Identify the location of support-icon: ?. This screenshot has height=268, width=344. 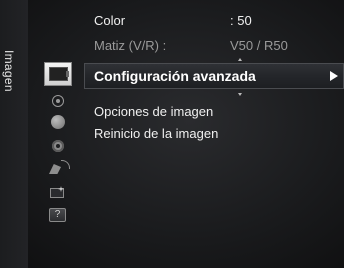
(57, 215).